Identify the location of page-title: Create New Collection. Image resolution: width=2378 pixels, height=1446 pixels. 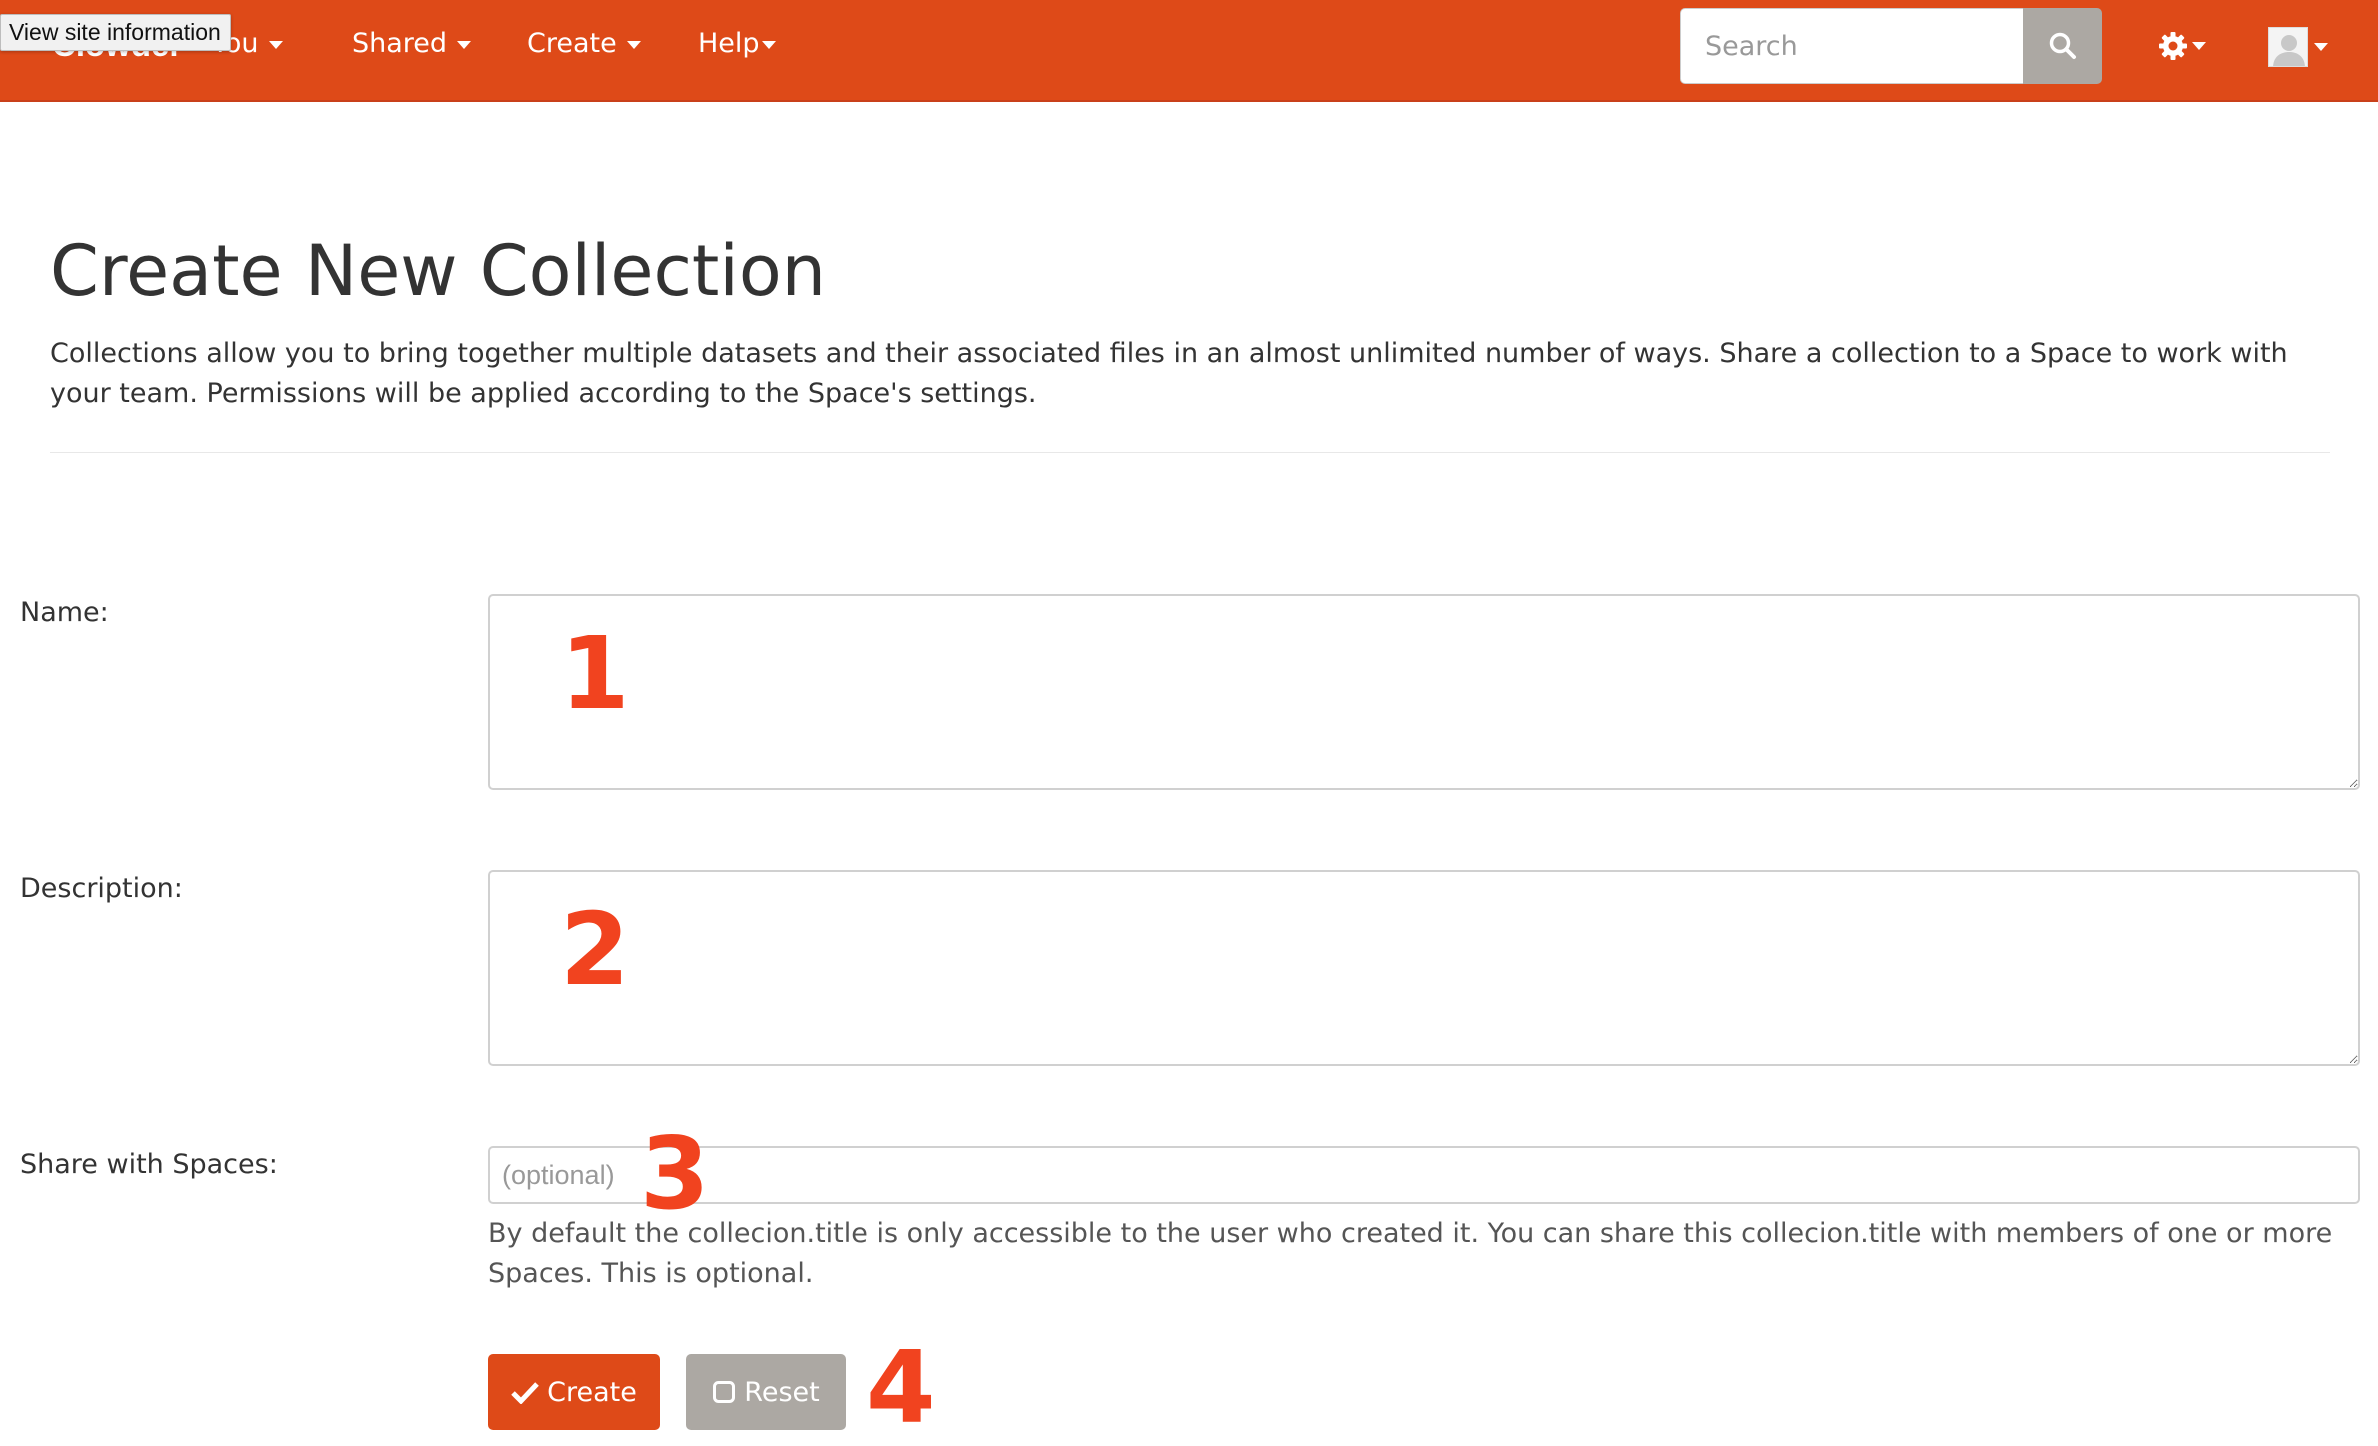
(438, 271).